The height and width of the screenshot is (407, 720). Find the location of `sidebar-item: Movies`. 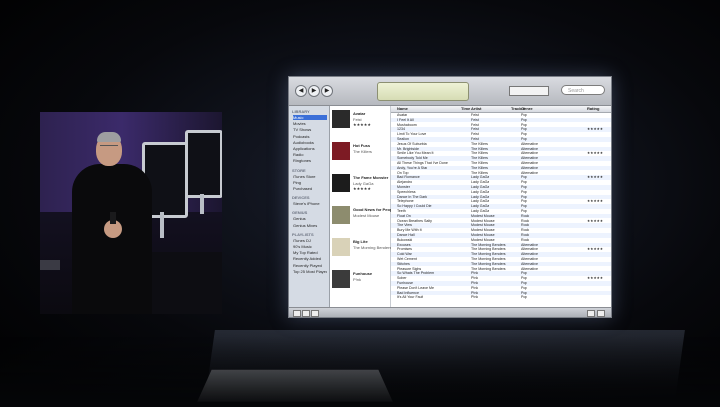

sidebar-item: Movies is located at coordinates (310, 123).